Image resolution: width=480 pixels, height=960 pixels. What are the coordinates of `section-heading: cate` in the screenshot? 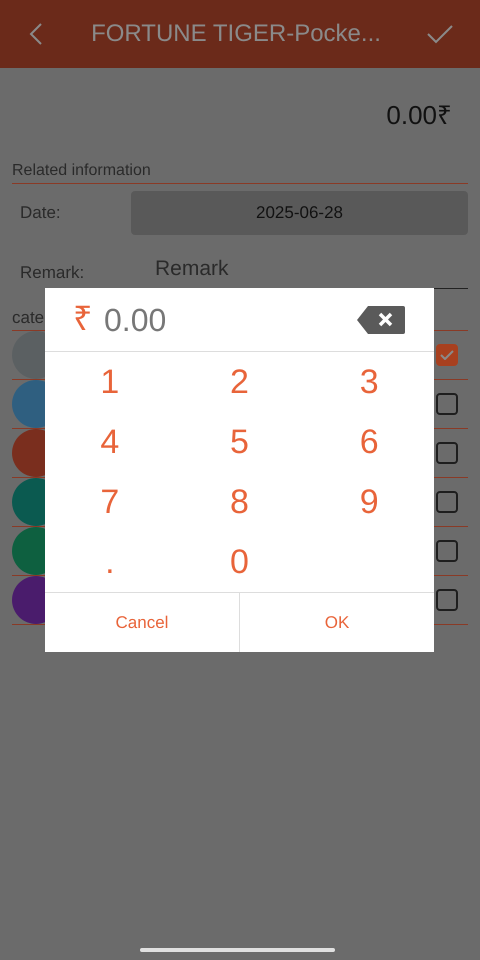 It's located at (28, 317).